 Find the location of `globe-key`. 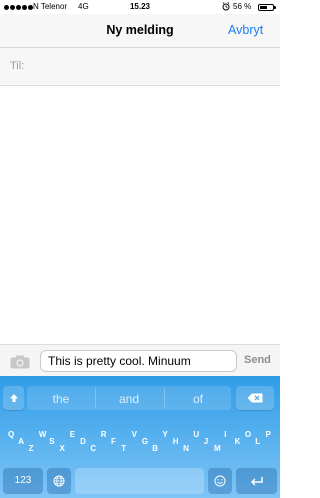

globe-key is located at coordinates (59, 481).